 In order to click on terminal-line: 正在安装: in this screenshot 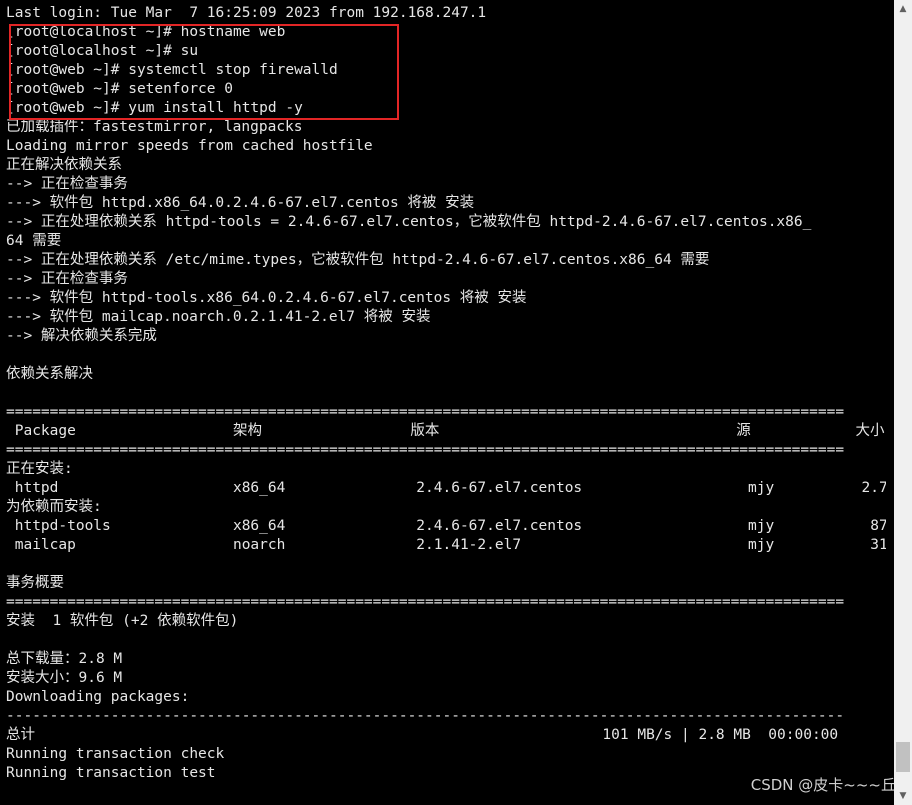, I will do `click(39, 469)`.